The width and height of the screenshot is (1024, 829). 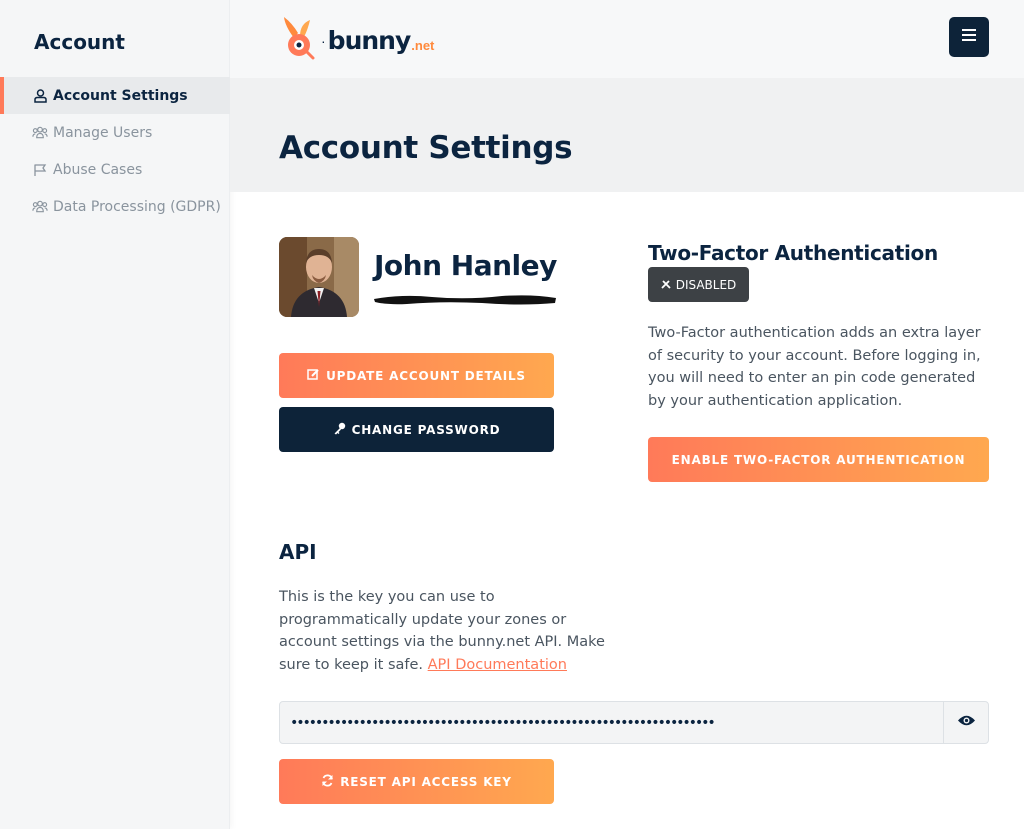 What do you see at coordinates (342, 430) in the screenshot?
I see `key-icon` at bounding box center [342, 430].